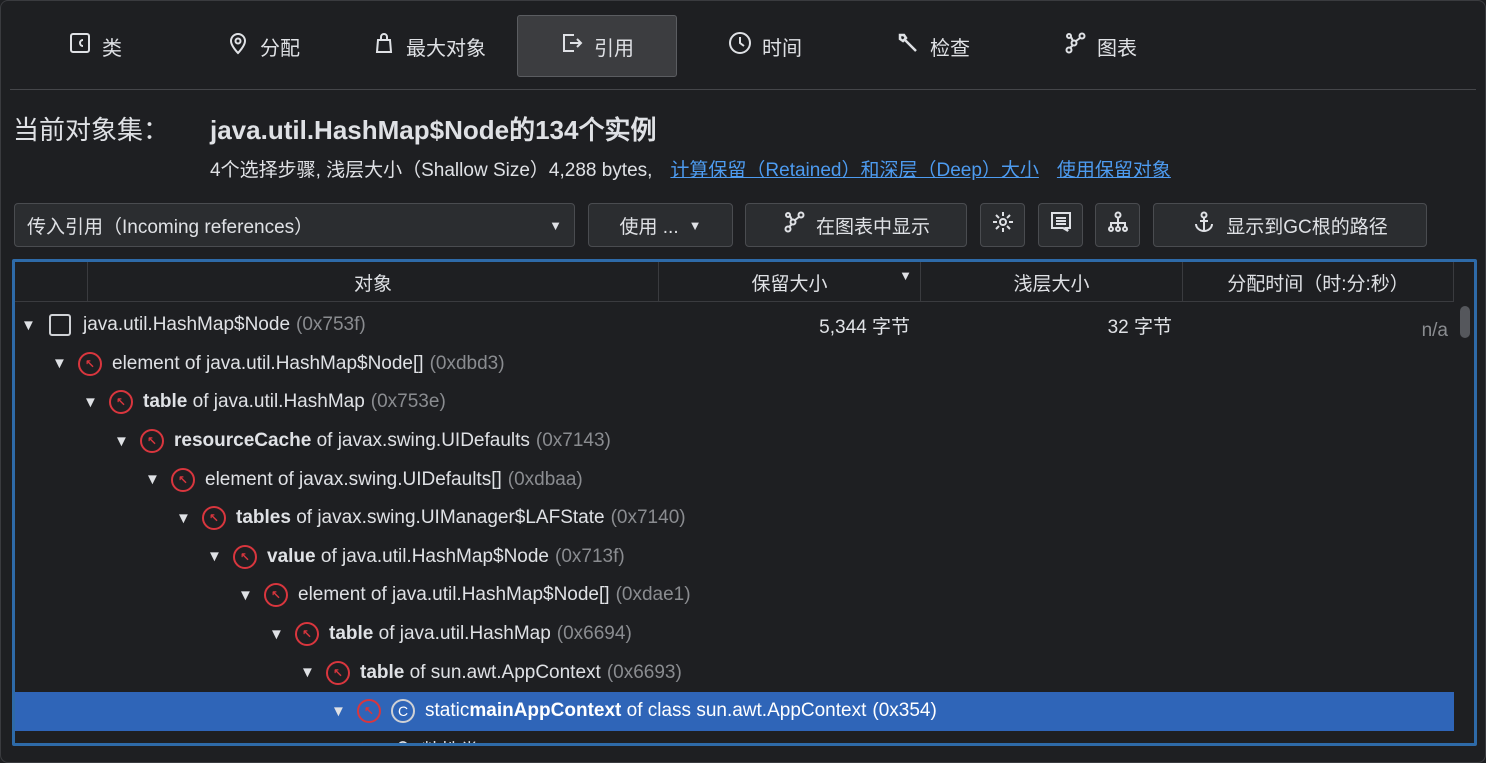 Image resolution: width=1486 pixels, height=763 pixels. I want to click on gc-path-label: 显示到GC根的路径, so click(1307, 227).